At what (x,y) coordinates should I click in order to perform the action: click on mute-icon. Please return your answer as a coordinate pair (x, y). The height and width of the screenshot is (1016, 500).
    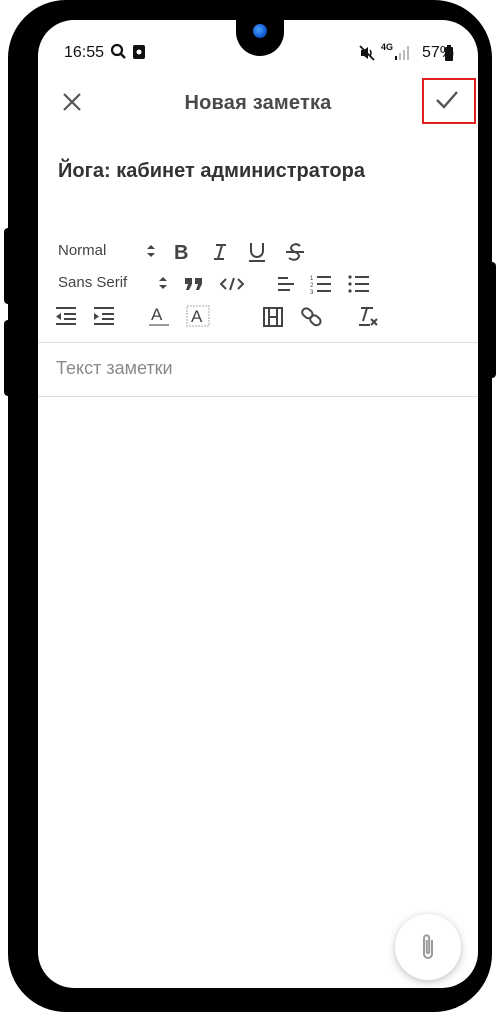
    Looking at the image, I should click on (367, 53).